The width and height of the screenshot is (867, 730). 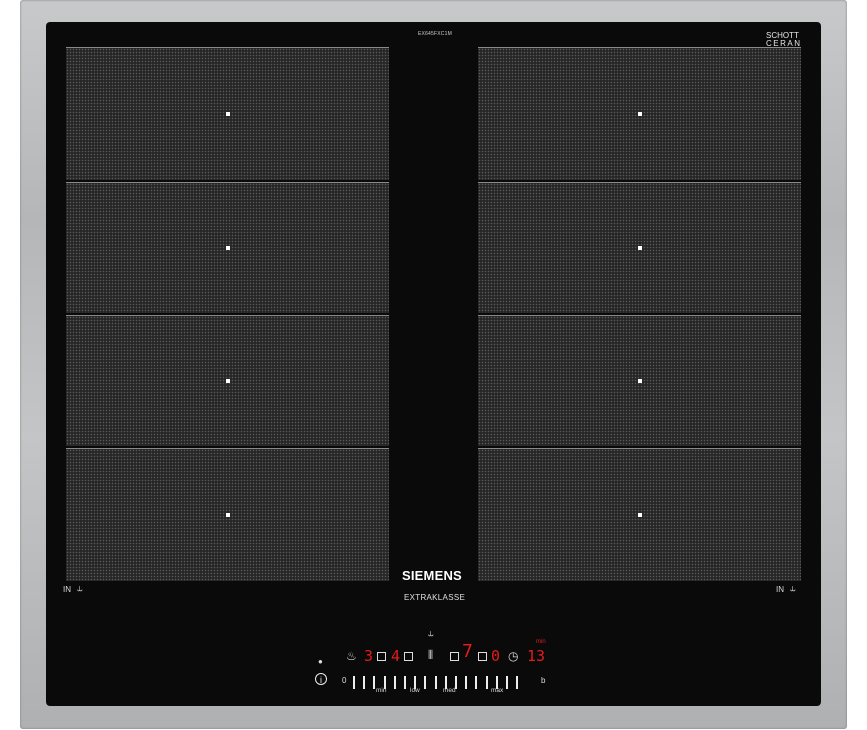 I want to click on zone2-select-square, so click(x=408, y=656).